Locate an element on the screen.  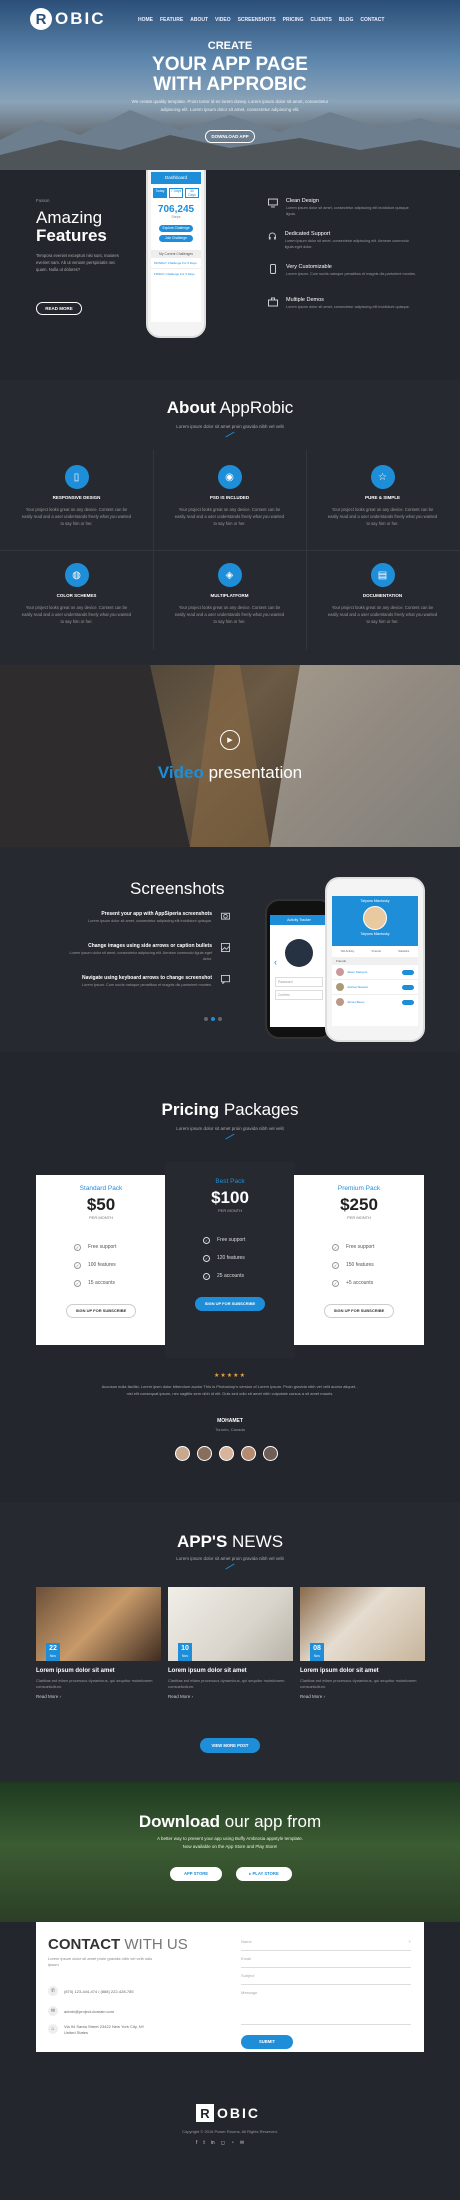
join-challenge-button: Join Challenge is located at coordinates (176, 238).